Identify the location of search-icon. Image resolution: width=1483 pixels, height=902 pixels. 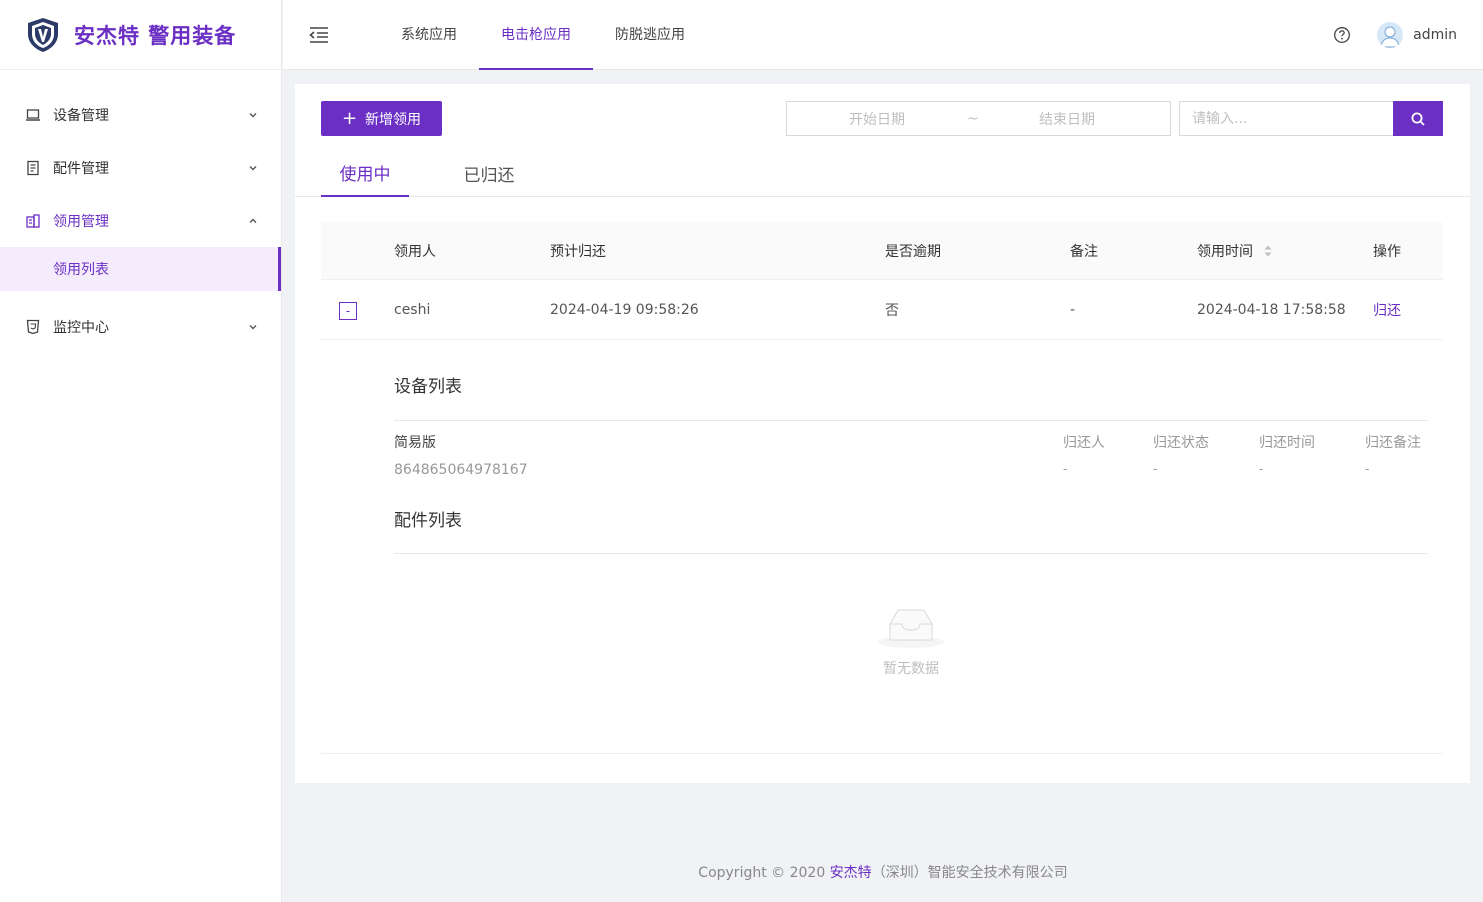
(1418, 119).